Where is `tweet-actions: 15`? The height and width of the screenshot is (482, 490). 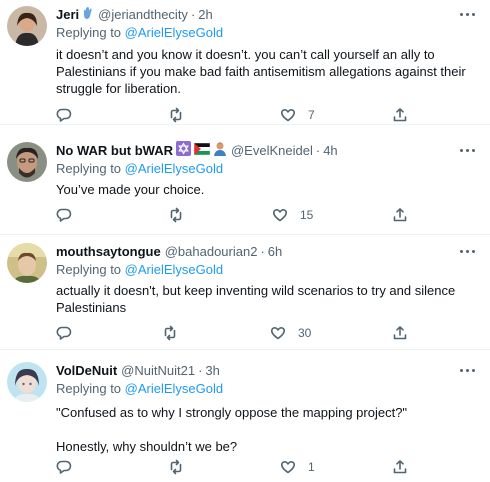 tweet-actions: 15 is located at coordinates (236, 215).